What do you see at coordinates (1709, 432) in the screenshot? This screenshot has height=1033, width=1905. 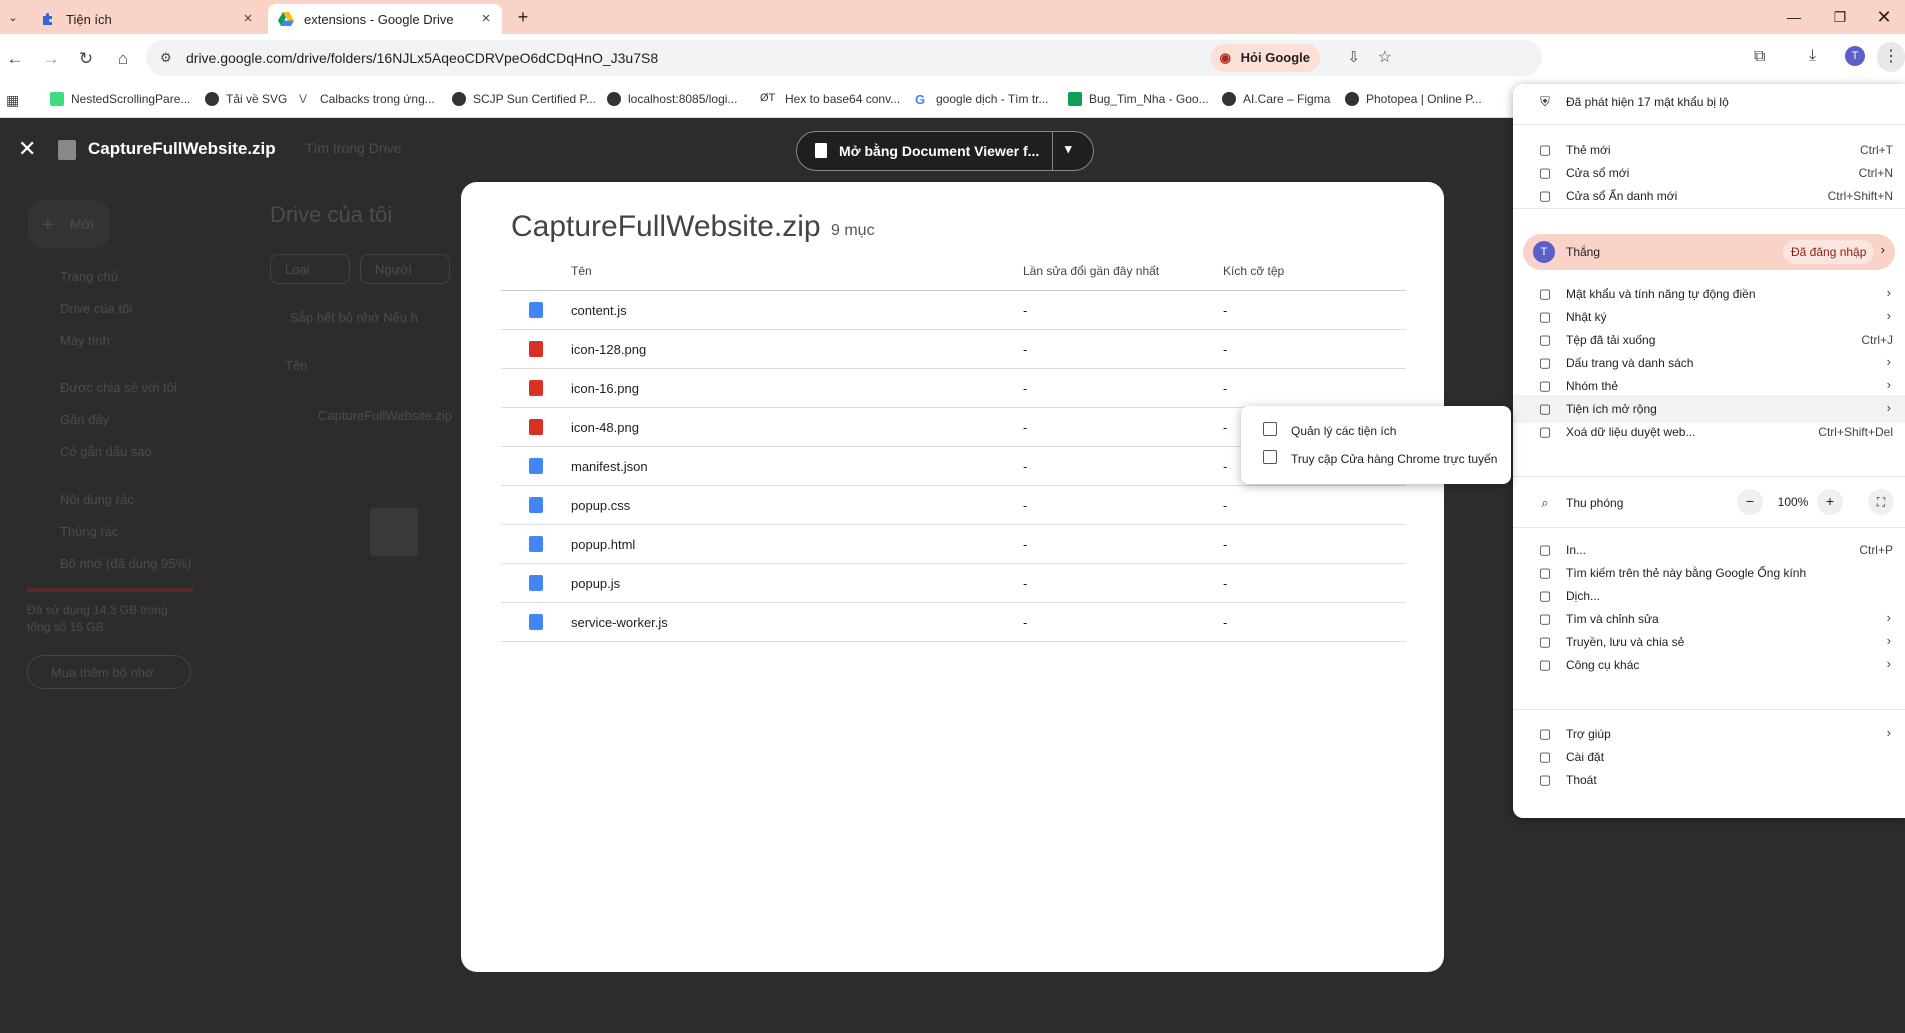 I see `menu-item: ▢ Xoá dữ liệu duyệt web... Ctrl+Shift+Del` at bounding box center [1709, 432].